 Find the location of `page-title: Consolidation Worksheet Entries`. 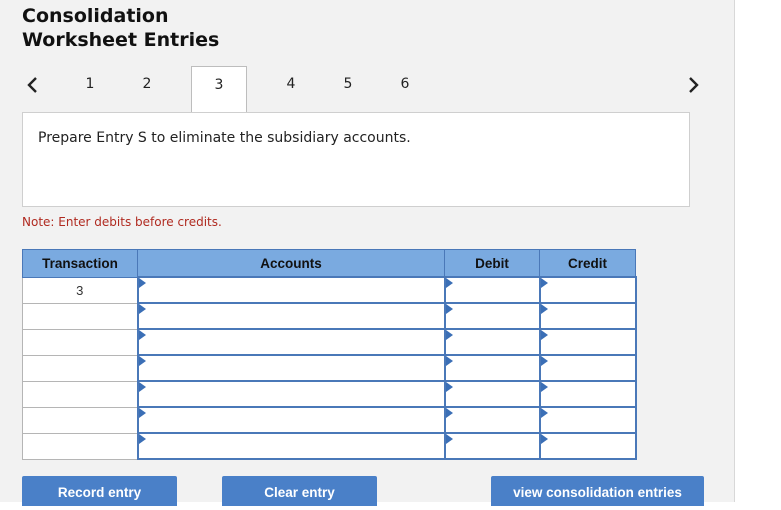

page-title: Consolidation Worksheet Entries is located at coordinates (120, 28).